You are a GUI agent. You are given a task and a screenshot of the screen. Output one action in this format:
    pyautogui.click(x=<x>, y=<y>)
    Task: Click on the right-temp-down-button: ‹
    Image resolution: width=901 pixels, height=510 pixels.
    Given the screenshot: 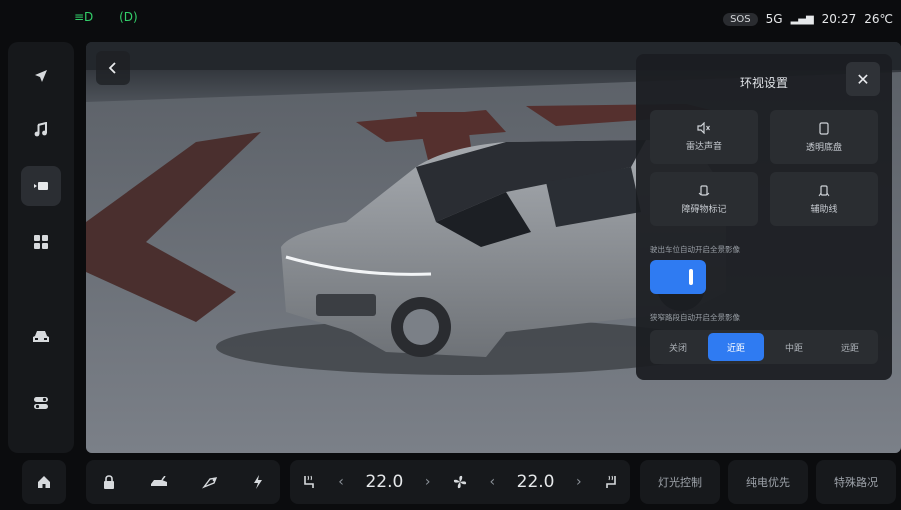 What is the action you would take?
    pyautogui.click(x=493, y=482)
    